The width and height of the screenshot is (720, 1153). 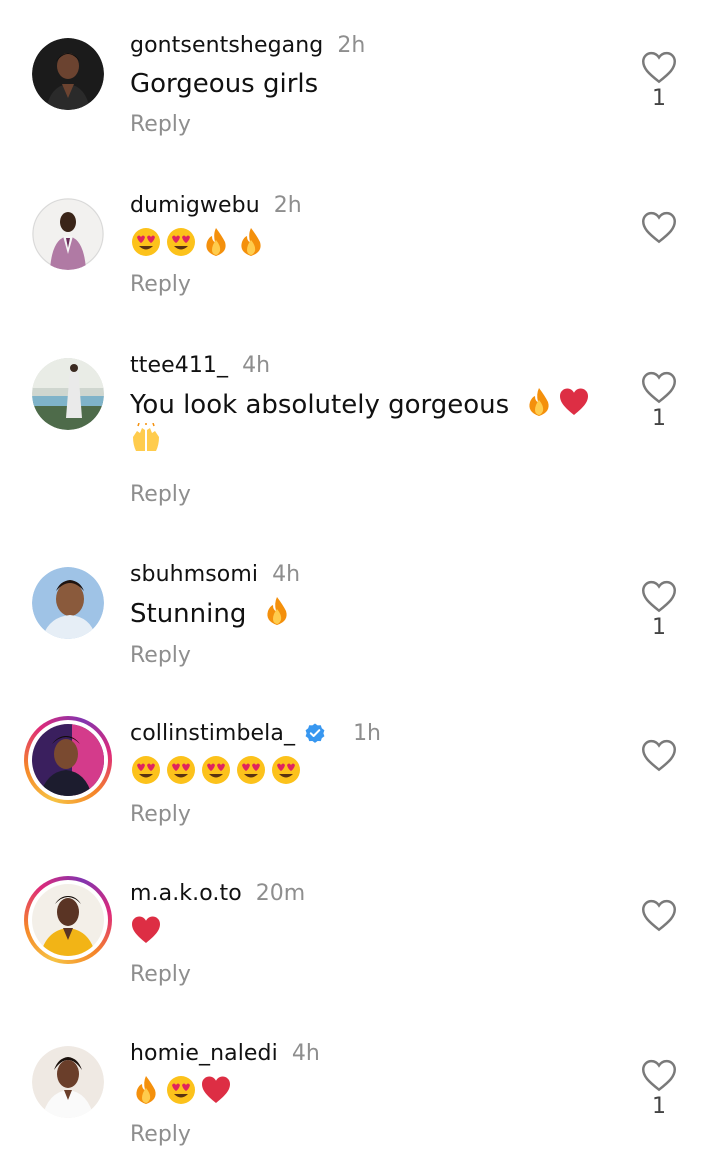 What do you see at coordinates (204, 1053) in the screenshot?
I see `comment-username: homie_naledi` at bounding box center [204, 1053].